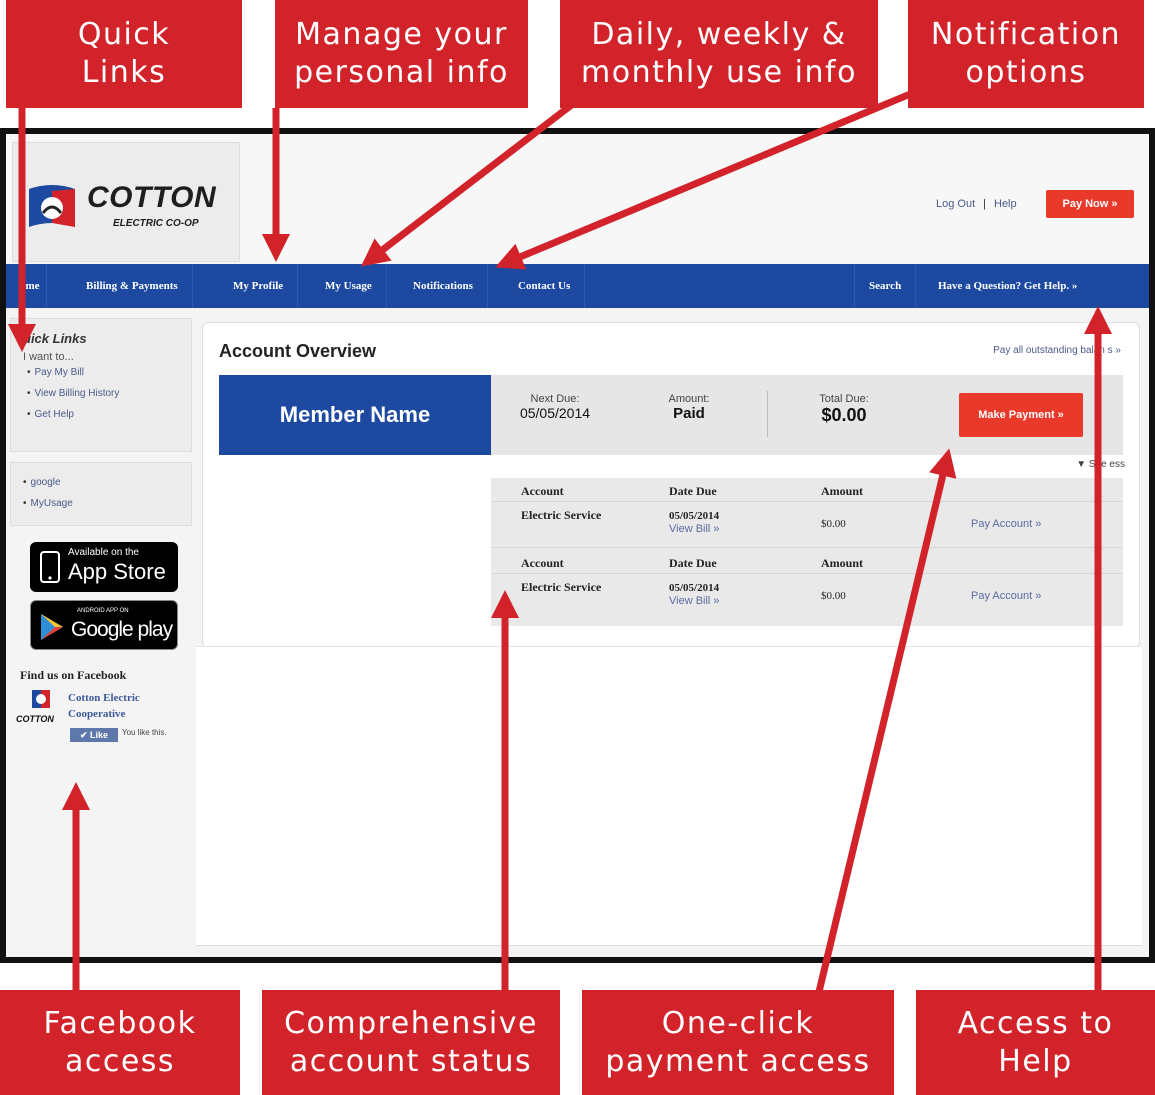  What do you see at coordinates (35, 719) in the screenshot?
I see `facebook-logo-text: COTTON` at bounding box center [35, 719].